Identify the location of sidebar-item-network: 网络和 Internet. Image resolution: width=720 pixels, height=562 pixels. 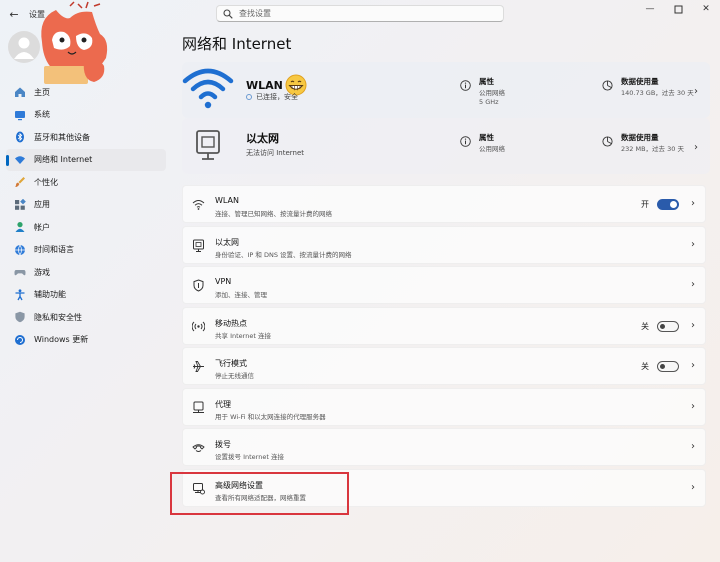
(86, 159).